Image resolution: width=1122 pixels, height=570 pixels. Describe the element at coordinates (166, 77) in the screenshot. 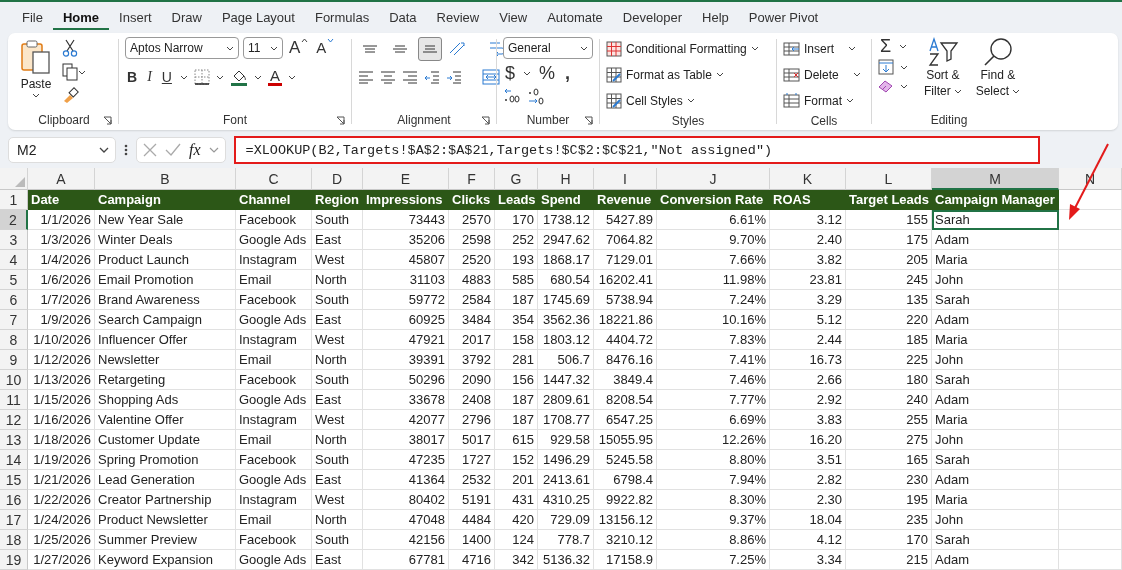

I see `underline-button: U` at that location.